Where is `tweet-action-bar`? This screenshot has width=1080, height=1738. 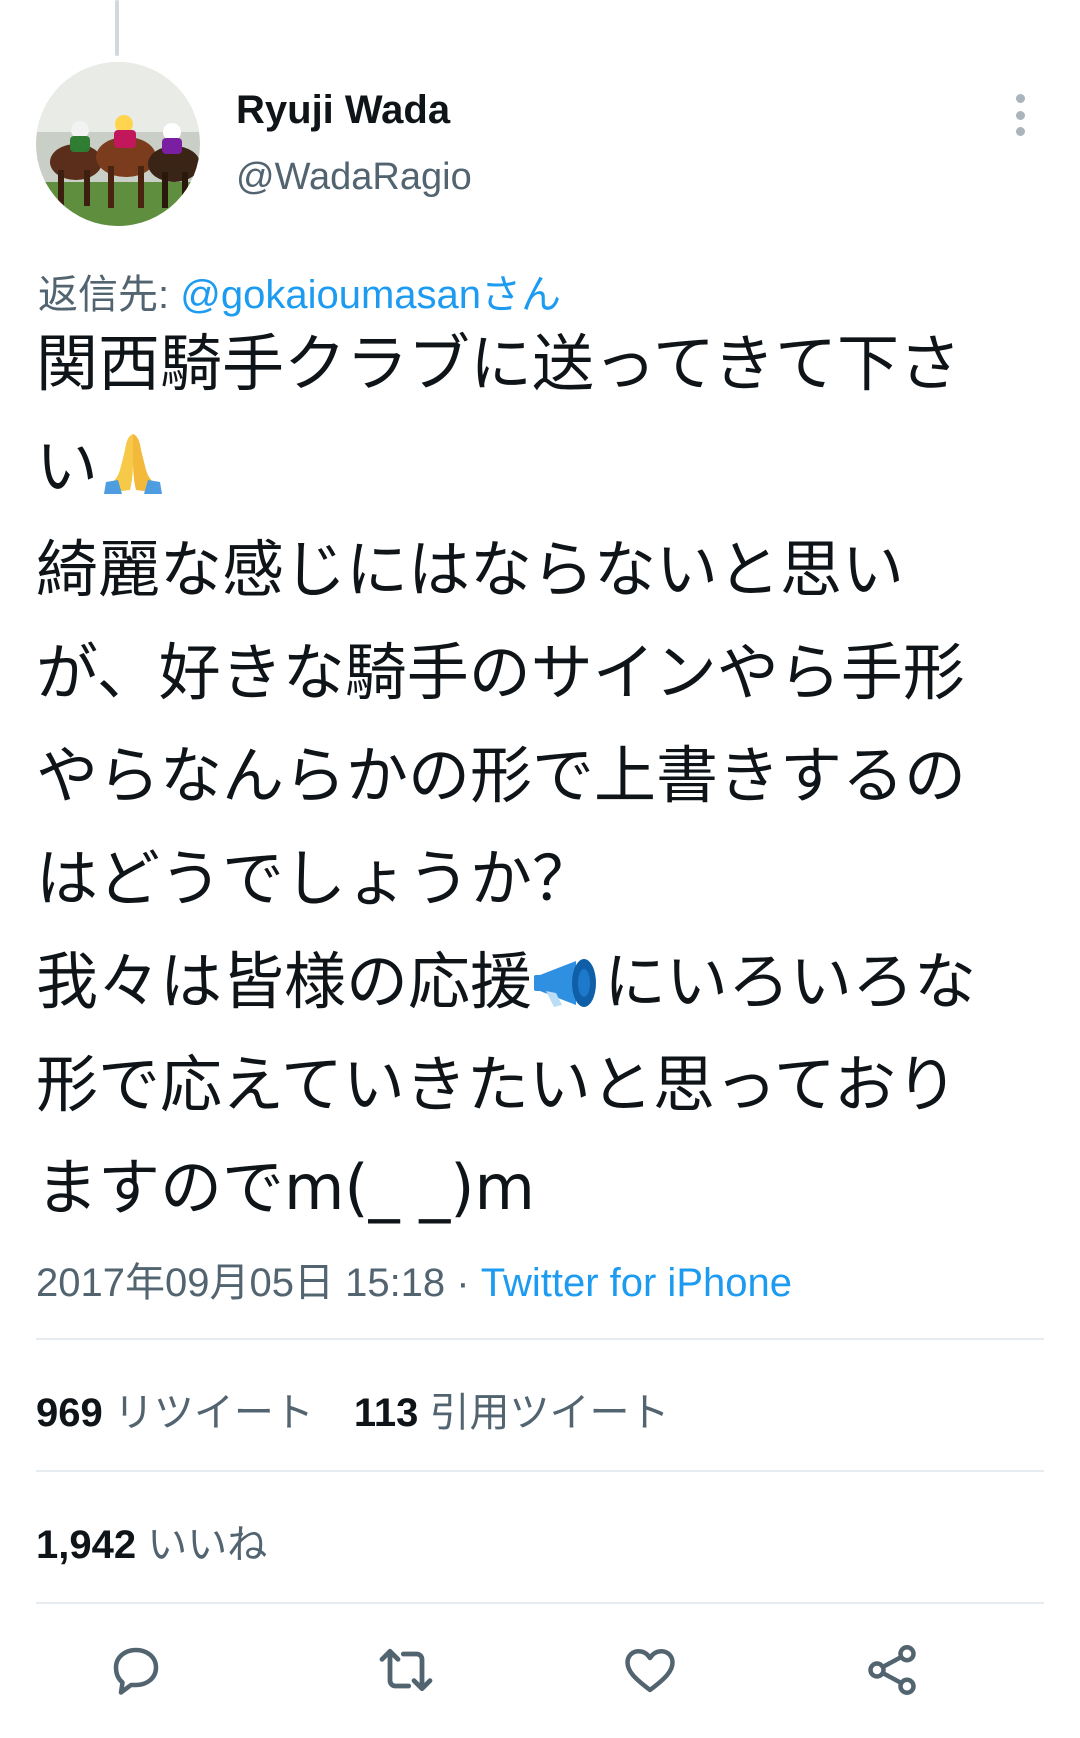
tweet-action-bar is located at coordinates (540, 1675).